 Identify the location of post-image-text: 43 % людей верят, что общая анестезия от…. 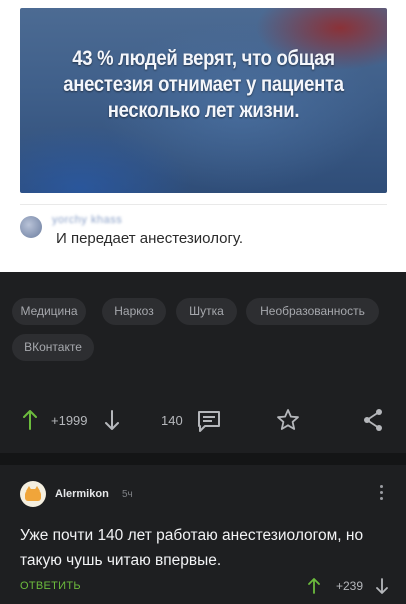
(203, 84).